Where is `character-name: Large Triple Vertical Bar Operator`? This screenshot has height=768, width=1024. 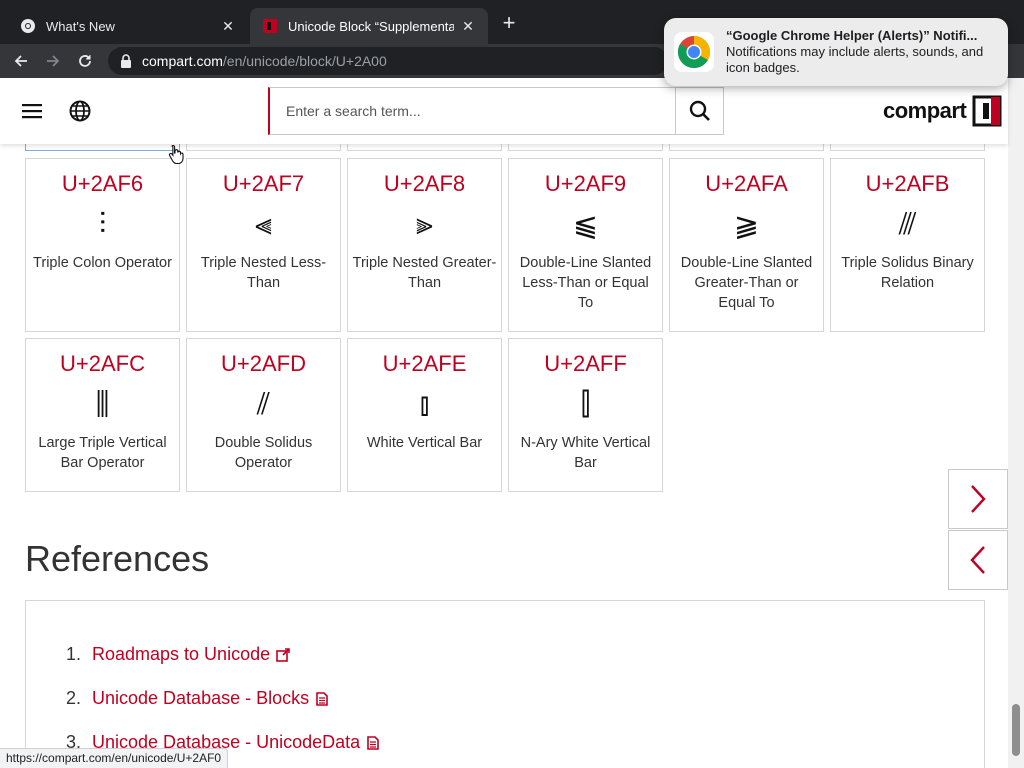 character-name: Large Triple Vertical Bar Operator is located at coordinates (102, 453).